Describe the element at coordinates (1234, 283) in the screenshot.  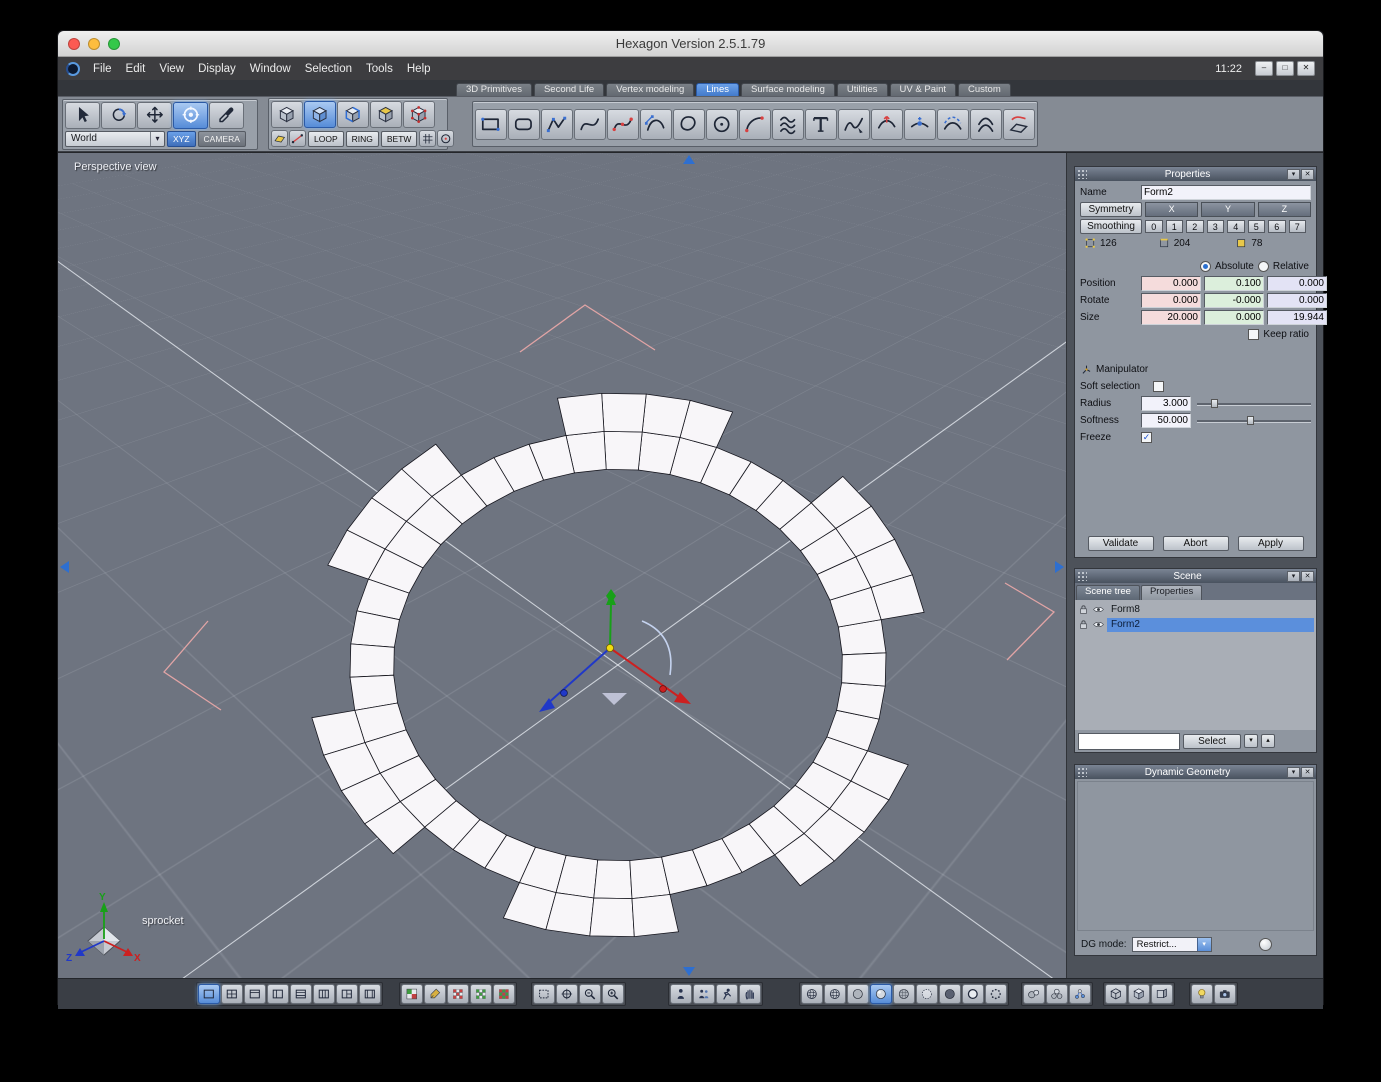
I see `position-y-input` at that location.